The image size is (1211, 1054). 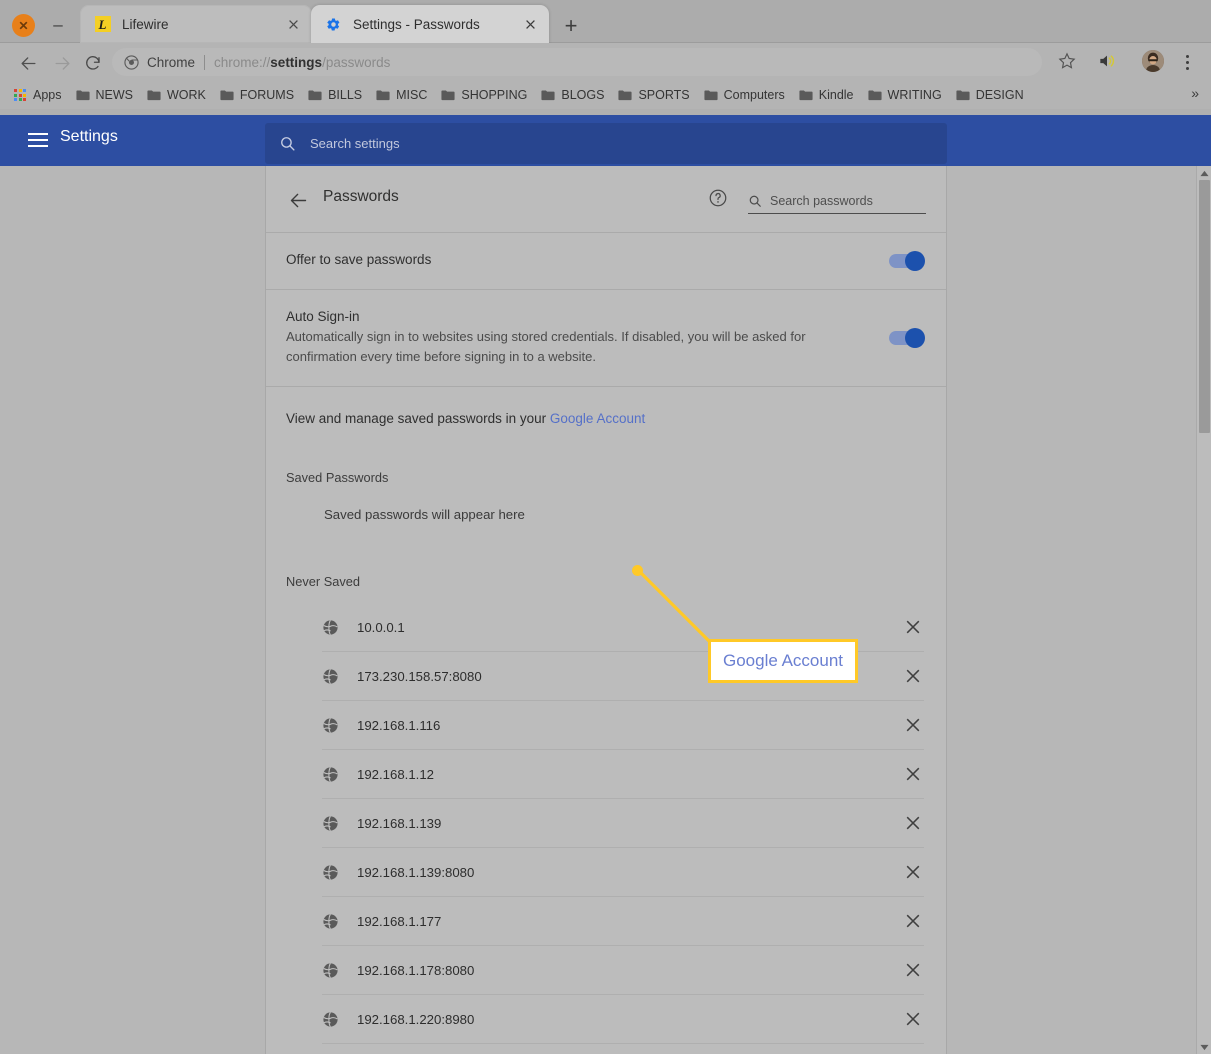 I want to click on search-passwords-input: Search passwords, so click(x=837, y=201).